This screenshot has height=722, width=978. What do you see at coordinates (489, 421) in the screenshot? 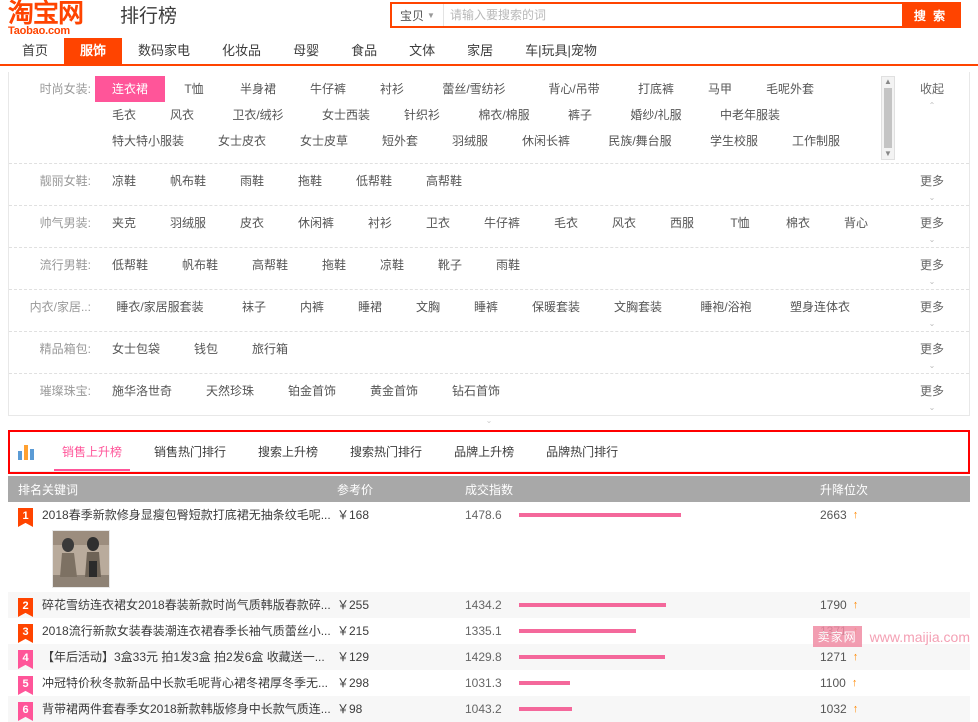
I see `panel-collapse-chevron-icon: ⌄` at bounding box center [489, 421].